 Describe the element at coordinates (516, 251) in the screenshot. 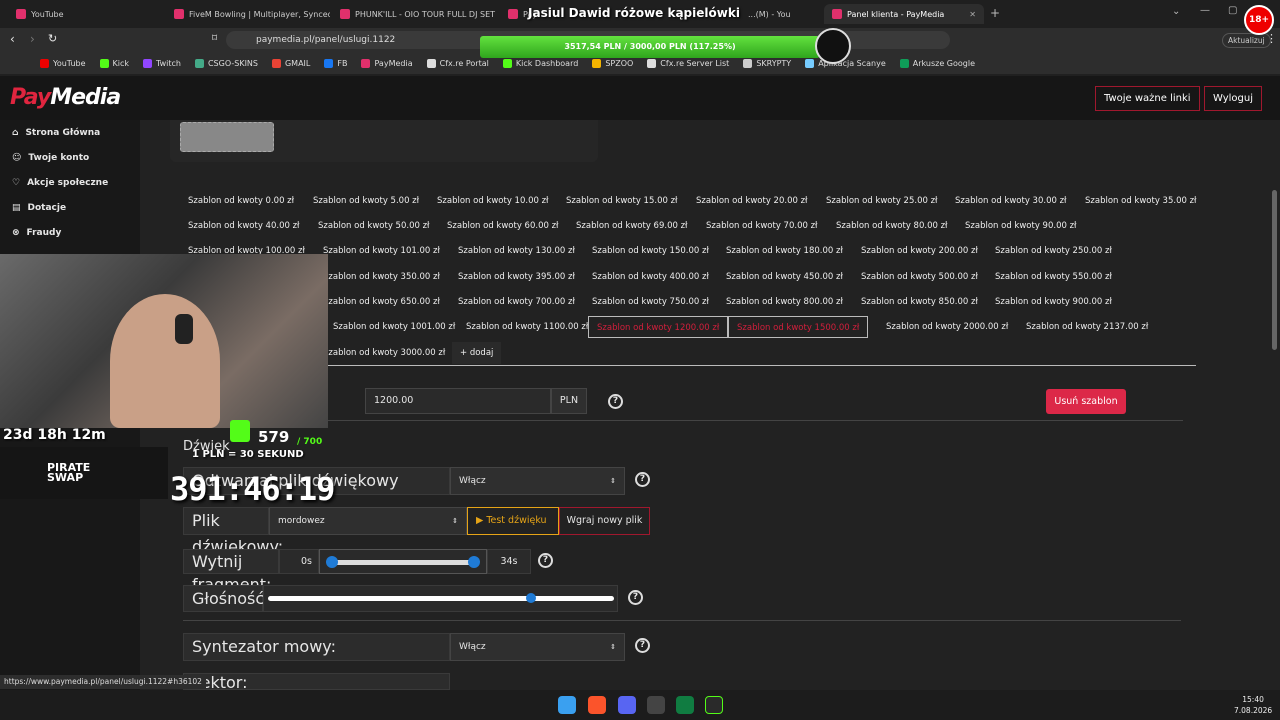

I see `template-button: Szablon od kwoty 130.00 zł` at that location.